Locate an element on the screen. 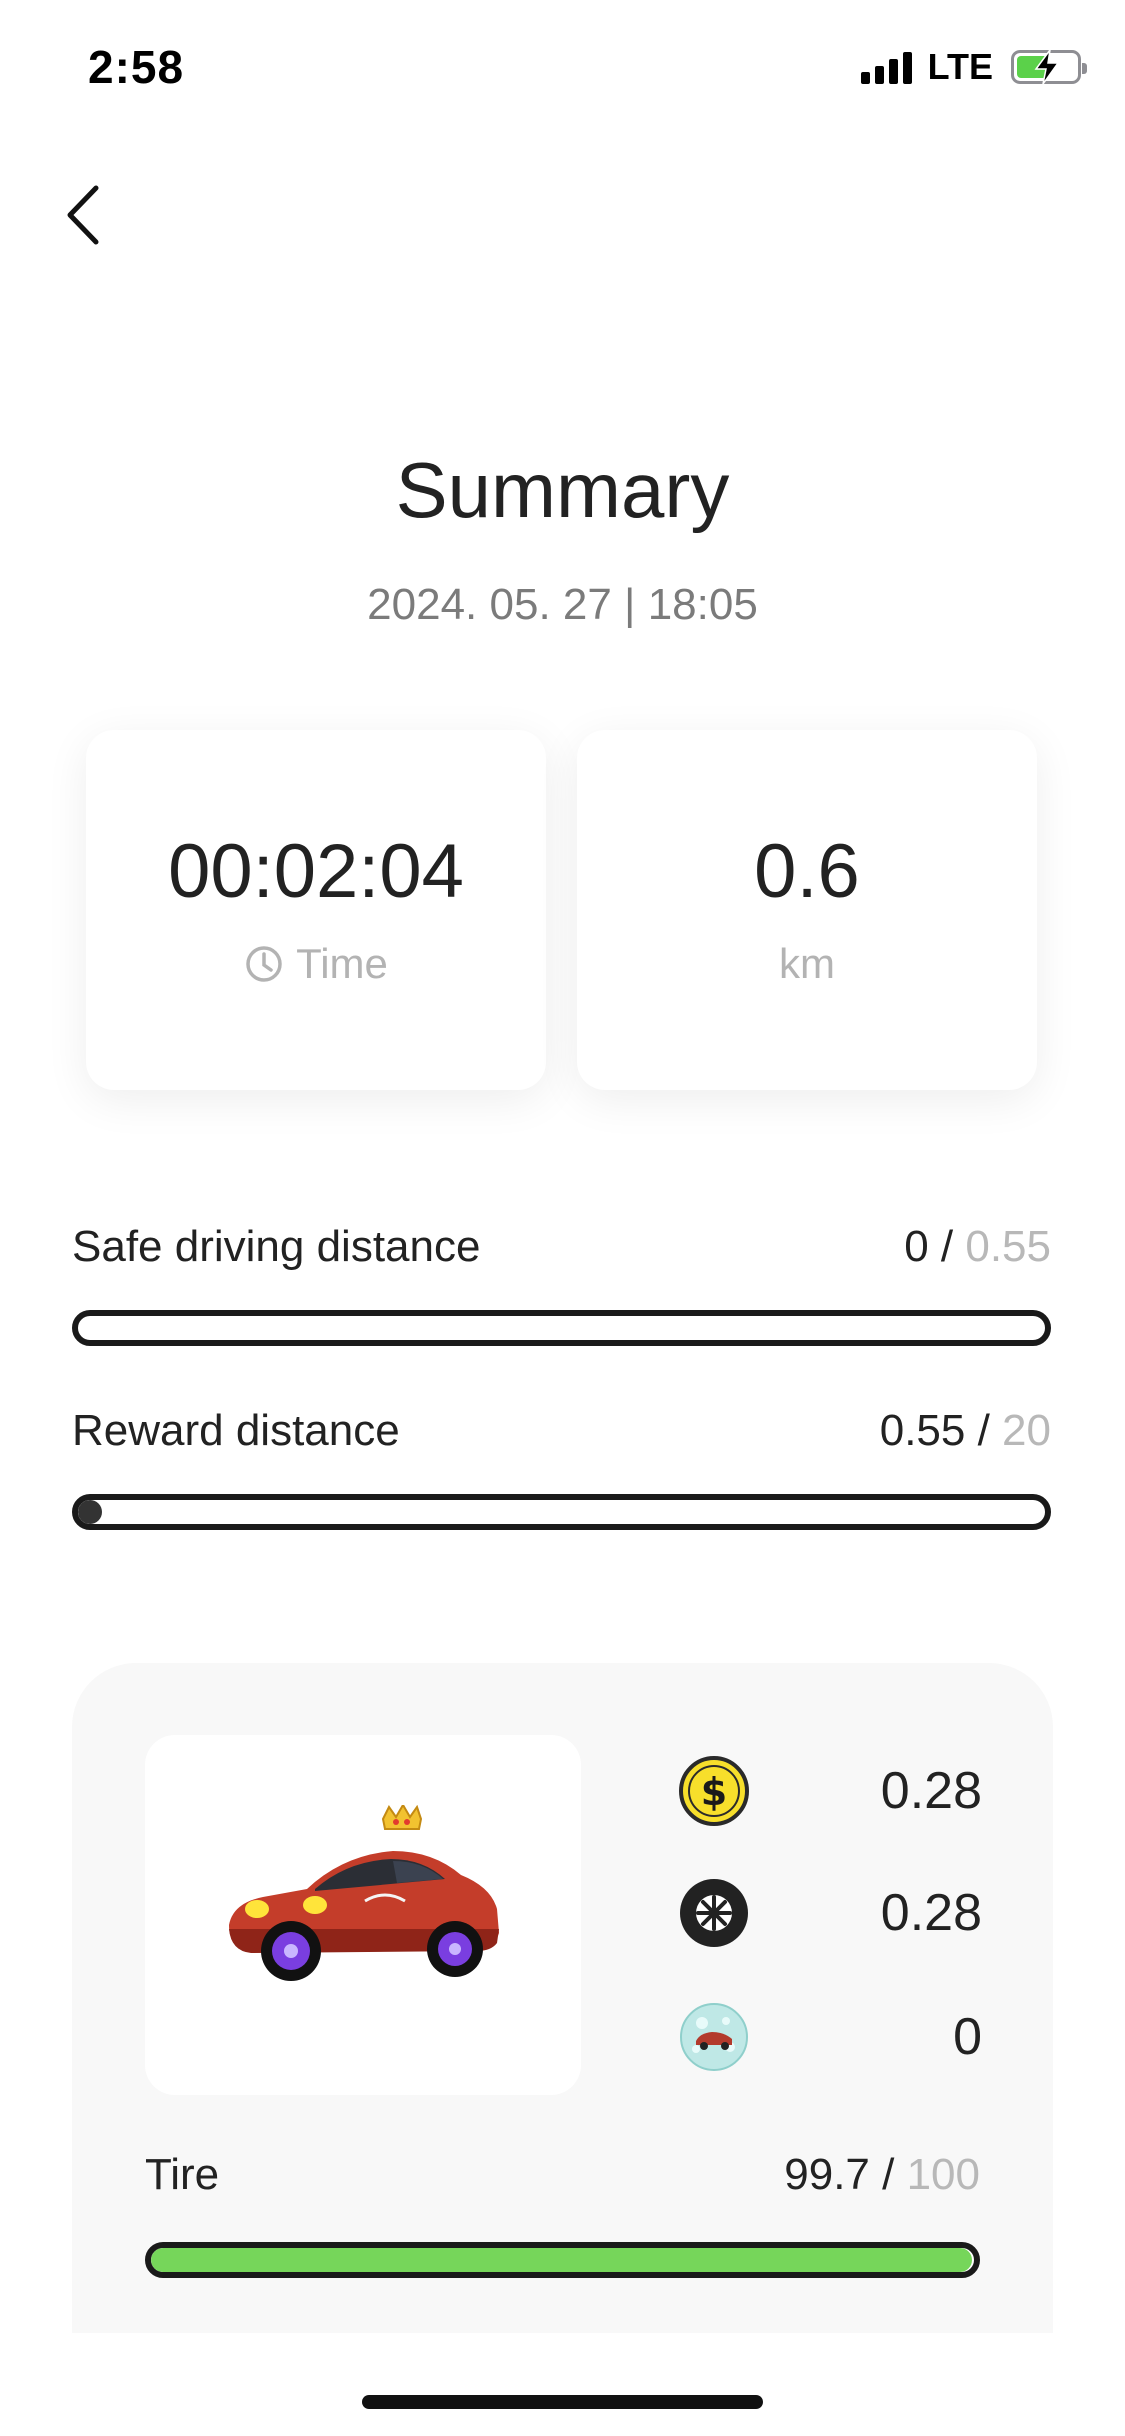 This screenshot has width=1125, height=2436. page-date: 2024. 05. 27 | 18:05 is located at coordinates (562, 604).